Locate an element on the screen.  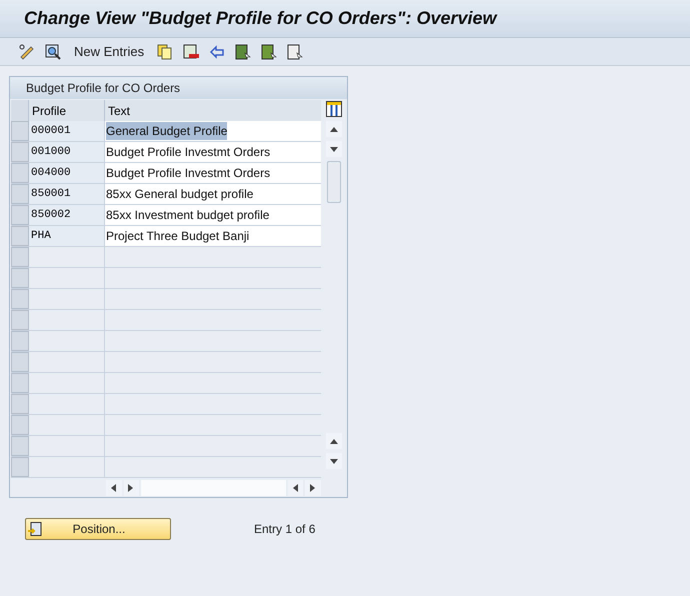
column-settings-icon is located at coordinates (334, 109).